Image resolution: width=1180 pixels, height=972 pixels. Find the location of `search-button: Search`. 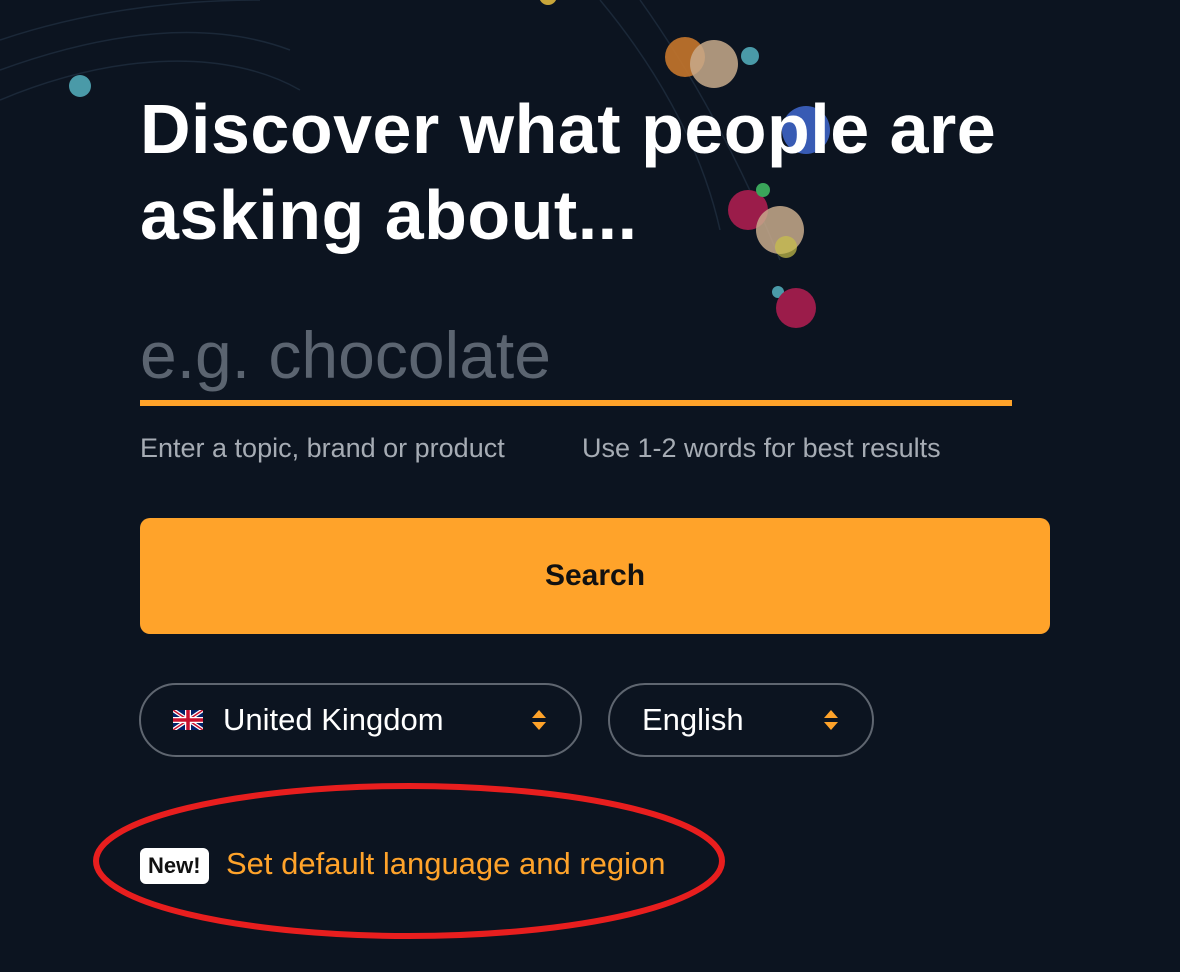

search-button: Search is located at coordinates (595, 576).